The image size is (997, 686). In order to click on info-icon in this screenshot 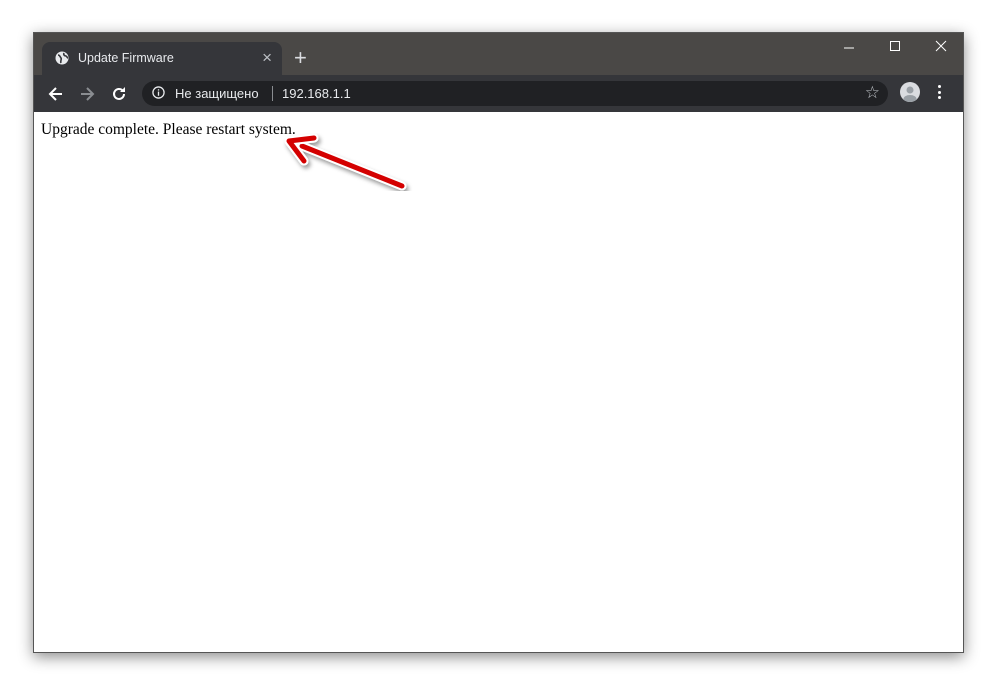, I will do `click(158, 92)`.